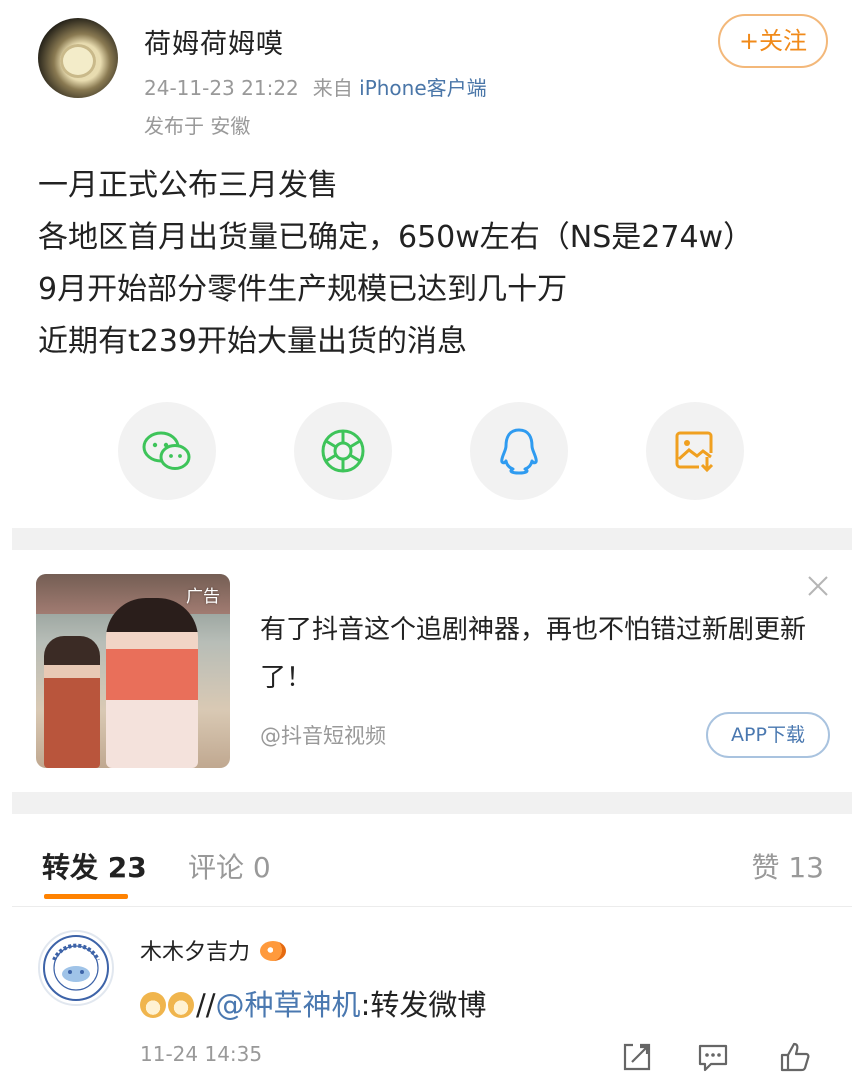  What do you see at coordinates (86, 896) in the screenshot?
I see `active-tab-indicator` at bounding box center [86, 896].